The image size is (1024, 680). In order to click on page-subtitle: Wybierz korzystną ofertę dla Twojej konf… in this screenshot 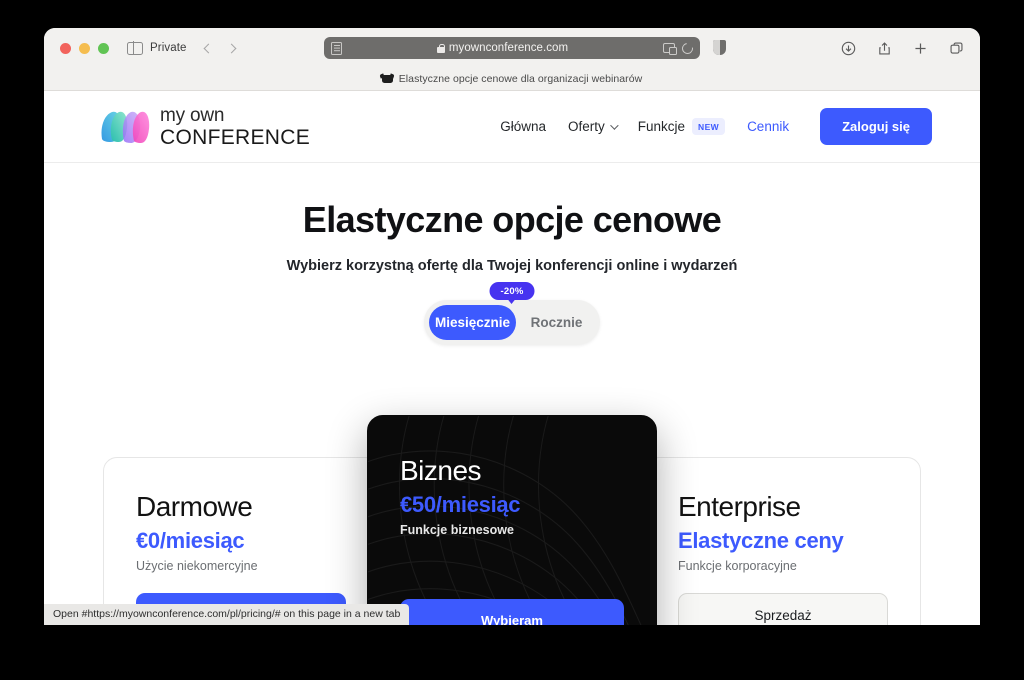, I will do `click(512, 266)`.